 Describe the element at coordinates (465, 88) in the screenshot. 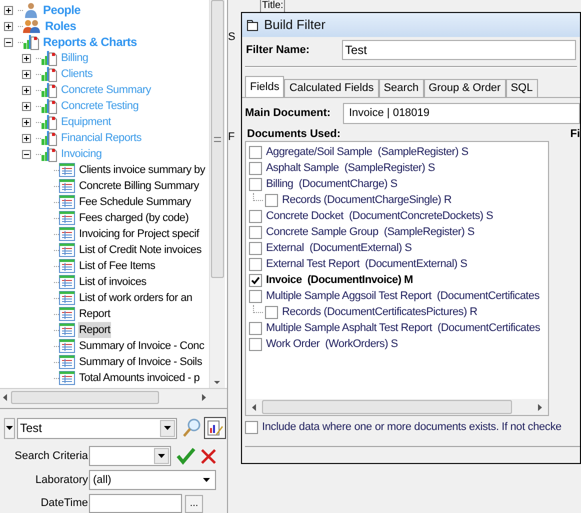

I see `tab: Group & Order` at that location.